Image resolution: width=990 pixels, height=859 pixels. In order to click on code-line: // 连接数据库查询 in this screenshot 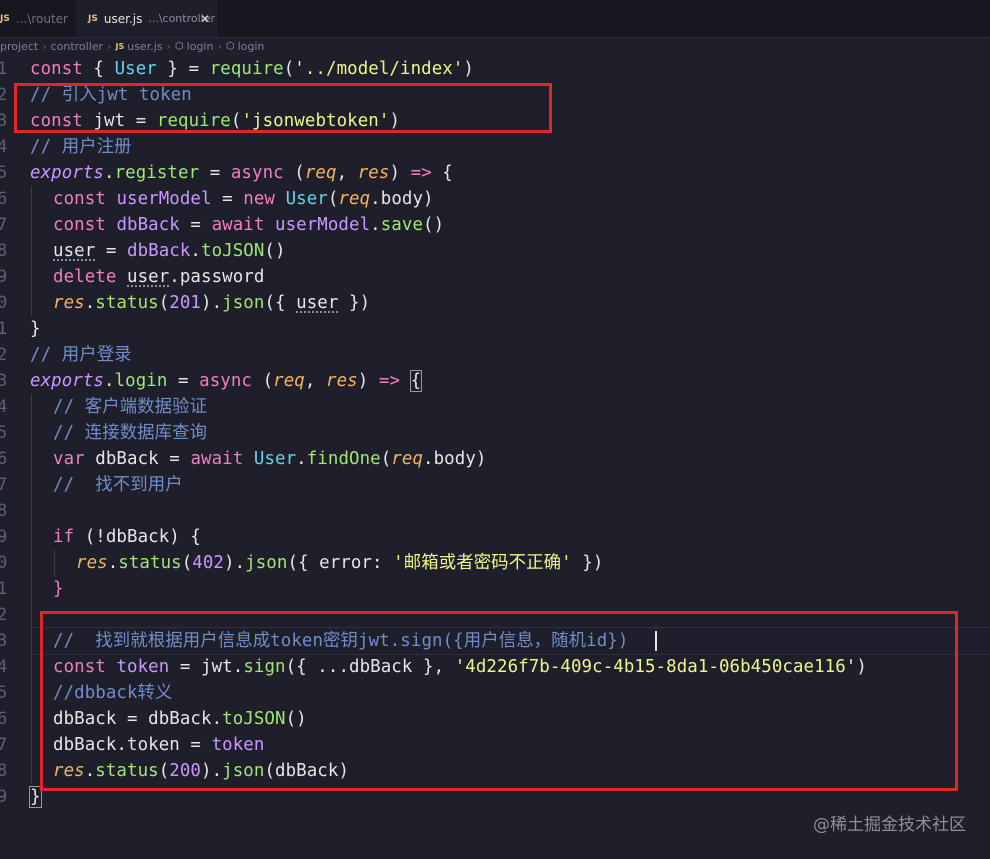, I will do `click(130, 433)`.